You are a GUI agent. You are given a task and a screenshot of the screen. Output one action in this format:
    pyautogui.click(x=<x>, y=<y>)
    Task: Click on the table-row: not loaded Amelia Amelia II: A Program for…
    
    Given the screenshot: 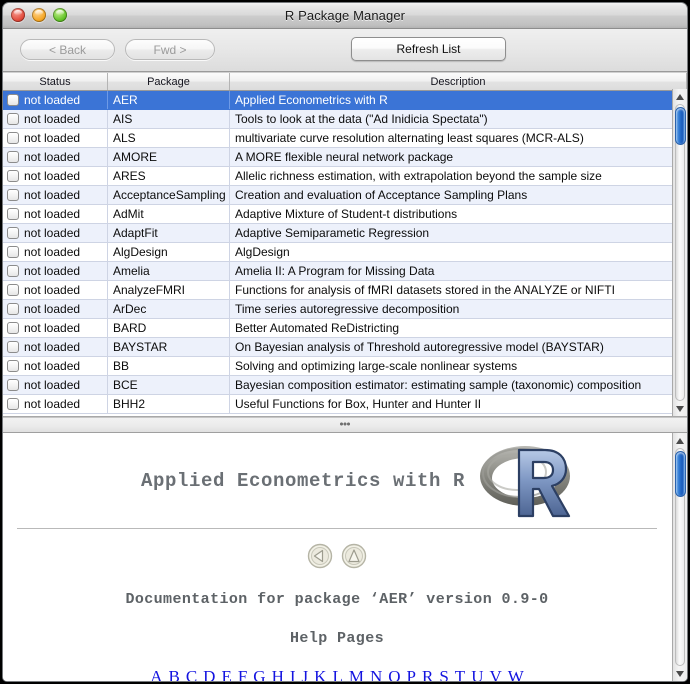 What is the action you would take?
    pyautogui.click(x=345, y=271)
    